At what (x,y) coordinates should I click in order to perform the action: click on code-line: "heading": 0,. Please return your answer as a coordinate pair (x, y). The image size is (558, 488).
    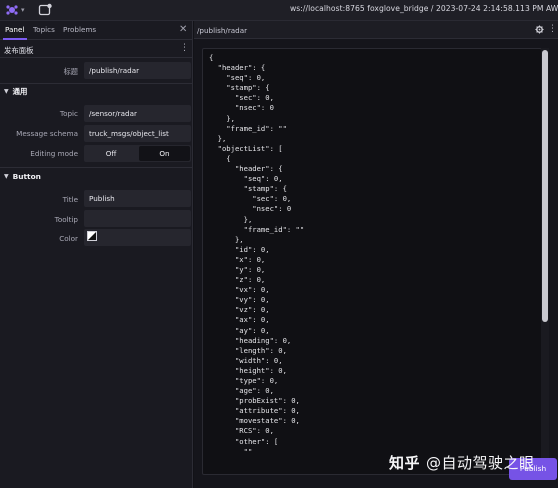
    Looking at the image, I should click on (250, 340).